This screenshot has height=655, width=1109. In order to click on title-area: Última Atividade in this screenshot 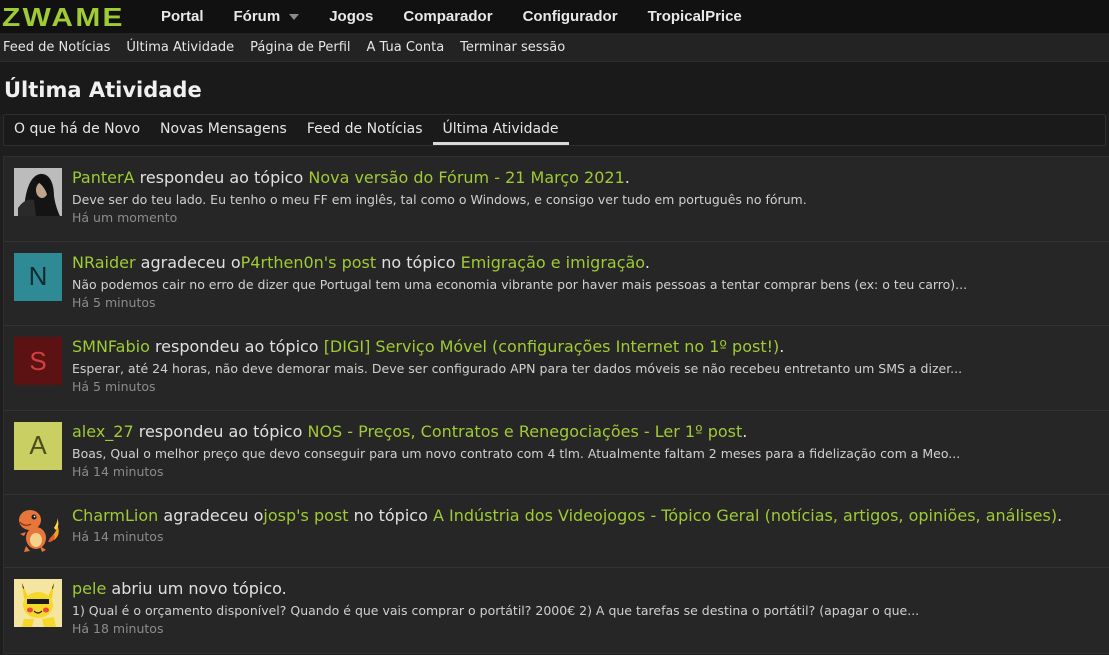, I will do `click(554, 88)`.